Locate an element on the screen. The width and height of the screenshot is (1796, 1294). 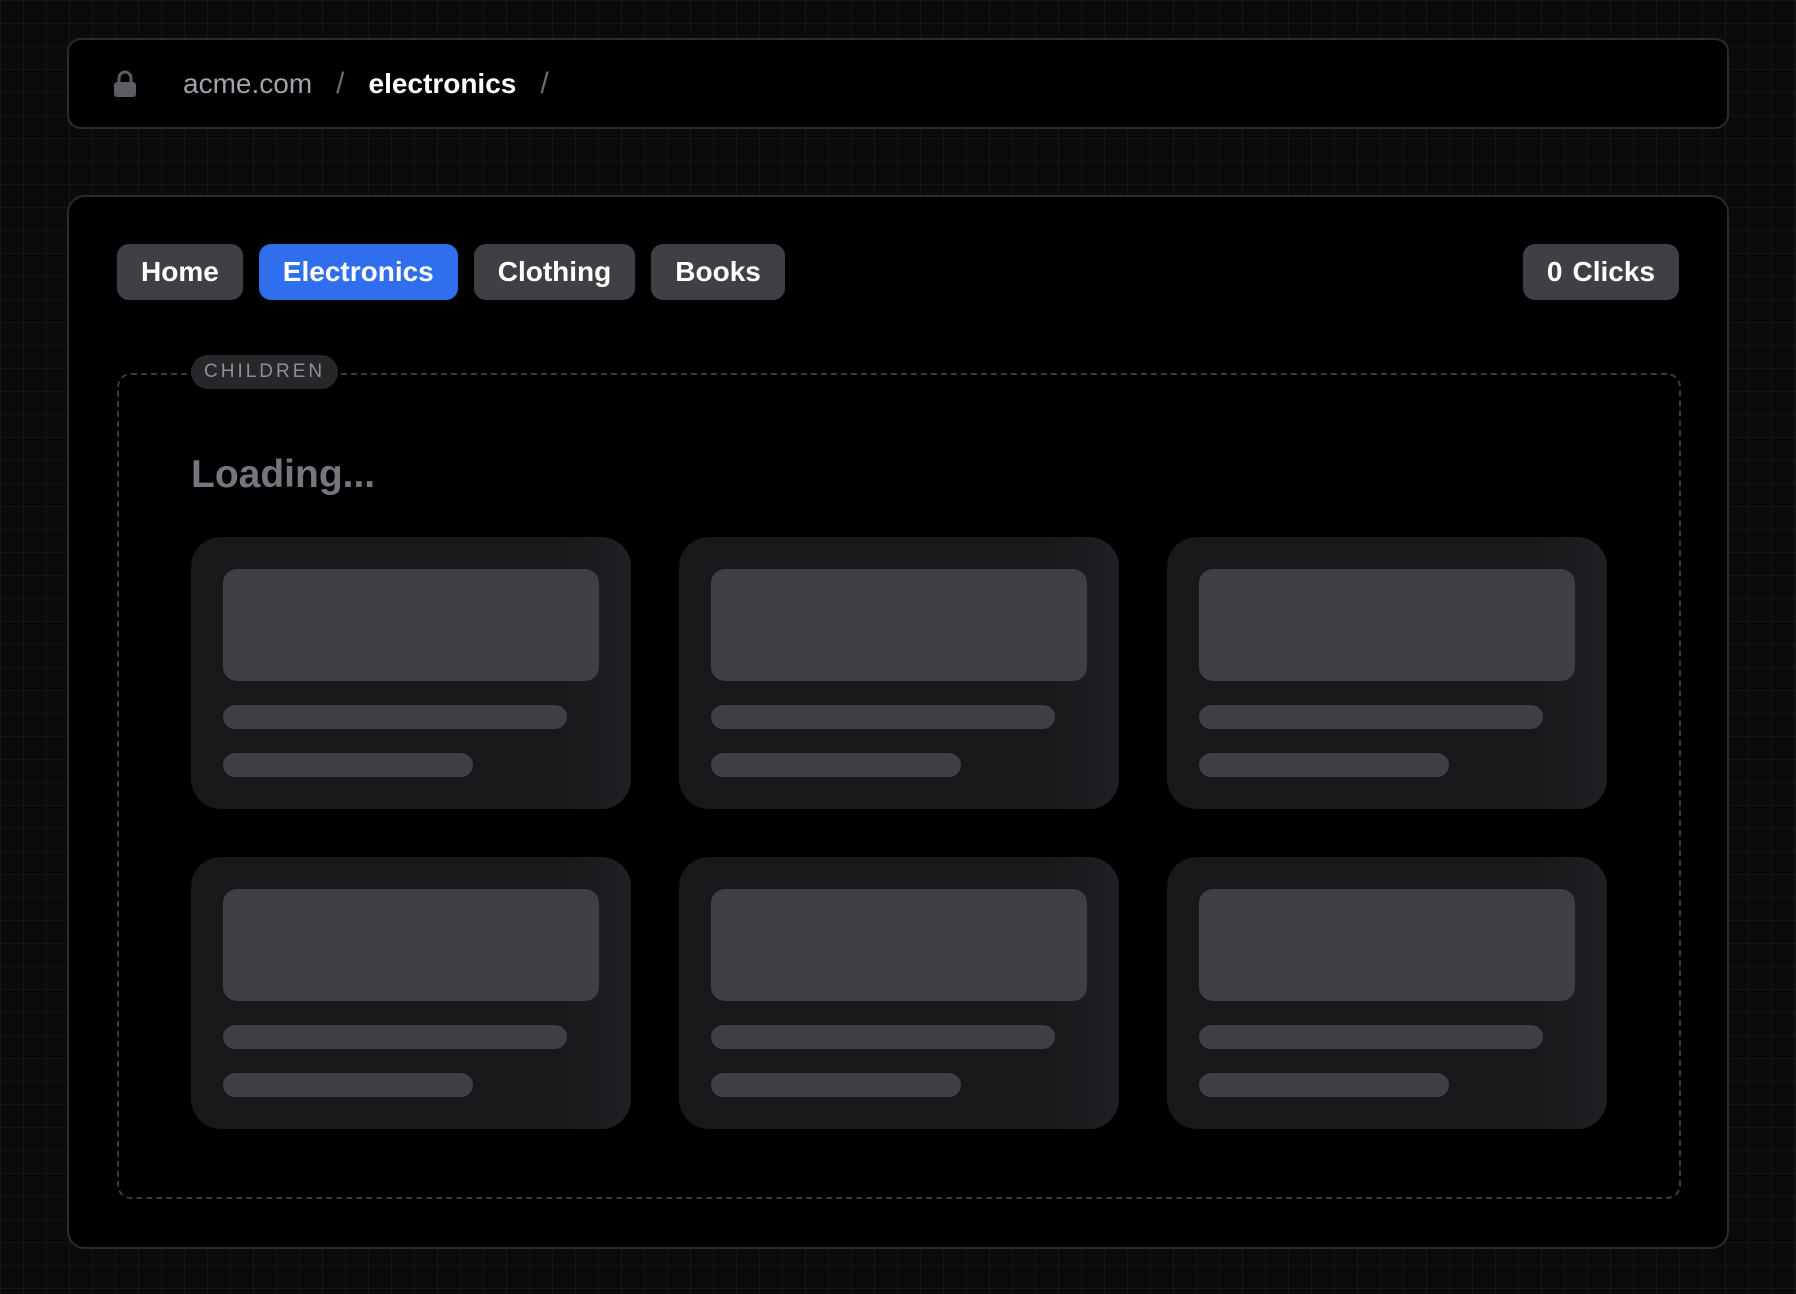
lock-icon is located at coordinates (126, 84).